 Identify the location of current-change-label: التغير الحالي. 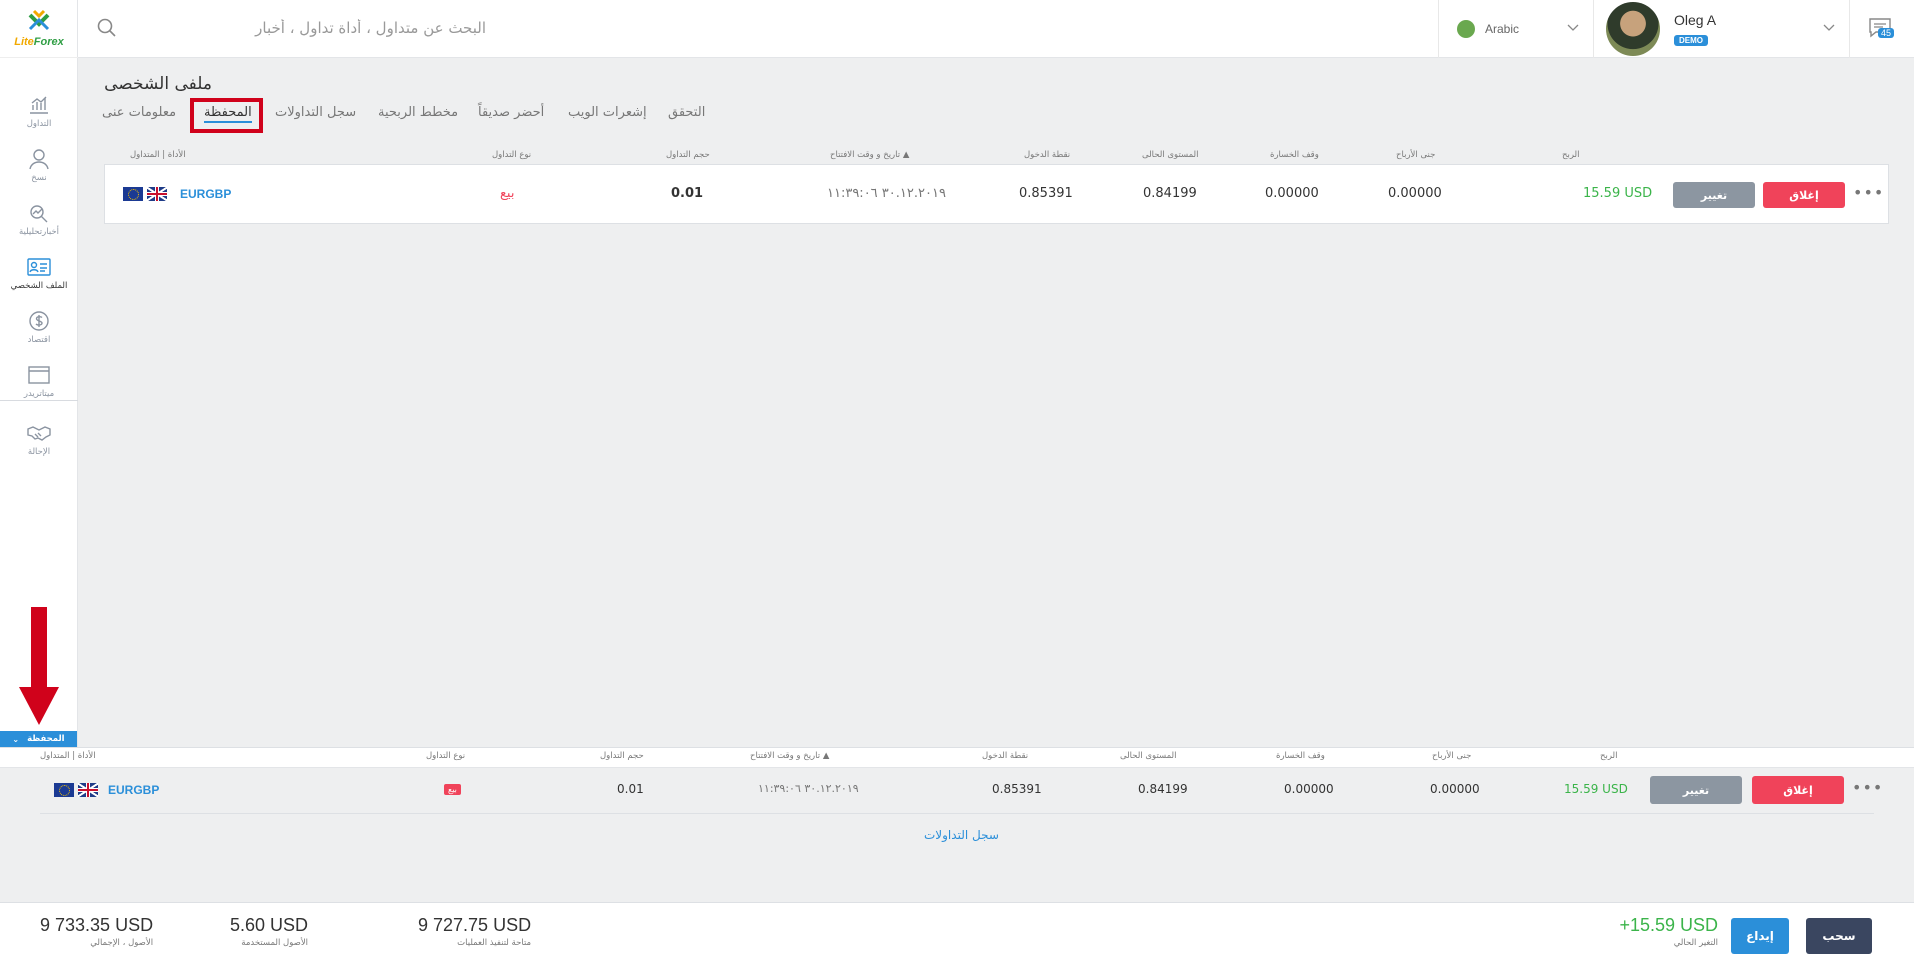
(1695, 943).